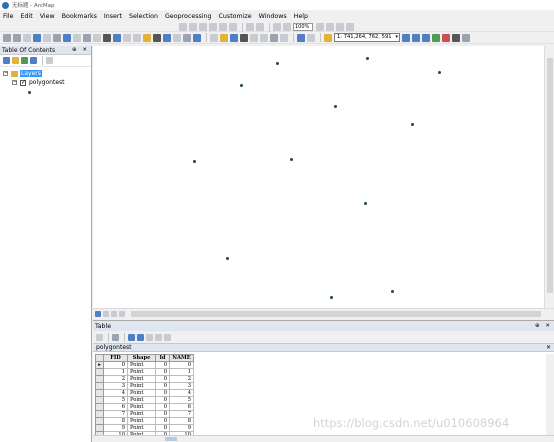 Image resolution: width=554 pixels, height=442 pixels. I want to click on catalog-window-icon, so click(426, 37).